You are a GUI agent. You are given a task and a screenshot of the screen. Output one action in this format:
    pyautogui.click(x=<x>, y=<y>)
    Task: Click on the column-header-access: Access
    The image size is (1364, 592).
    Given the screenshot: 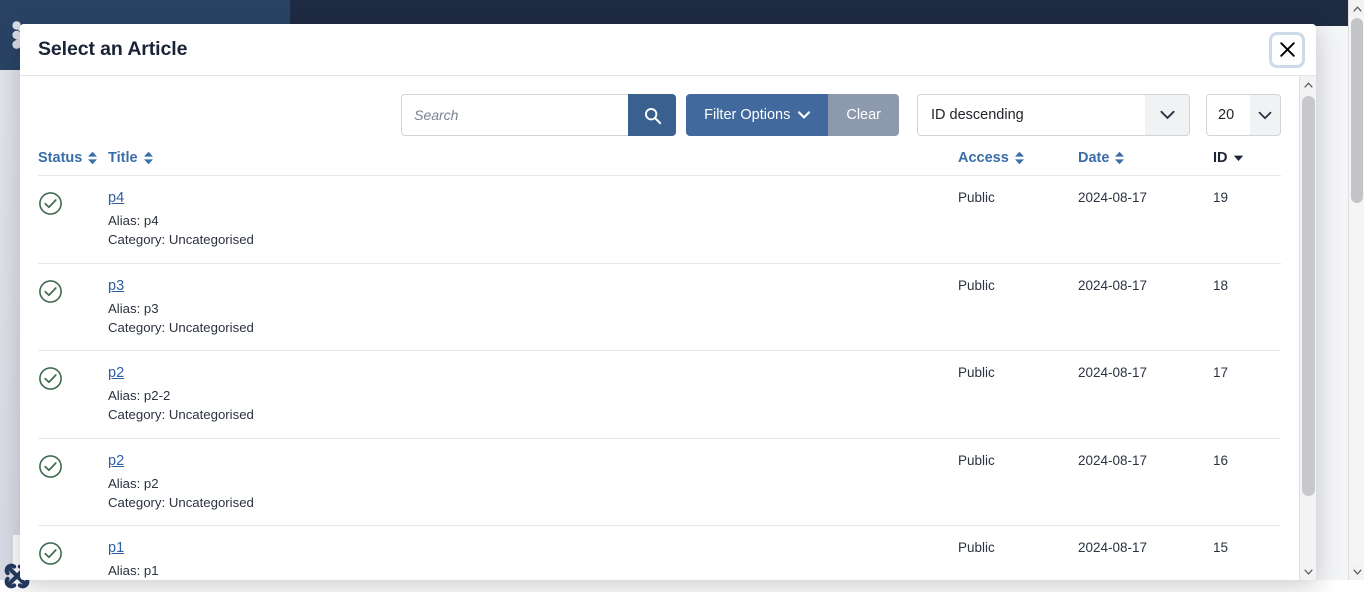 What is the action you would take?
    pyautogui.click(x=1018, y=156)
    